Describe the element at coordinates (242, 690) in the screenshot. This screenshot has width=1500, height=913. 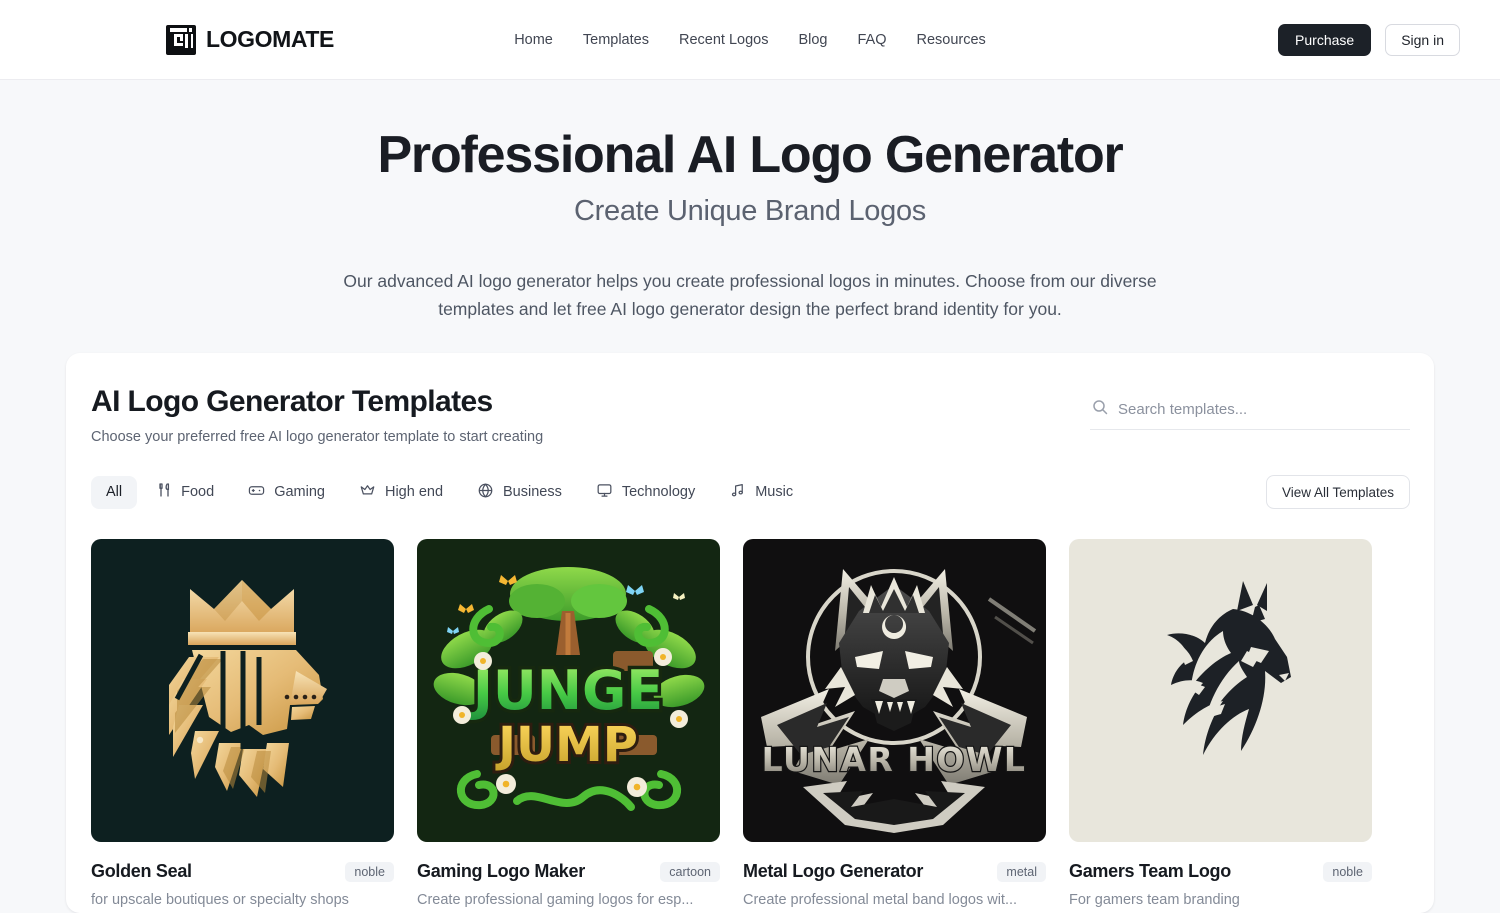
I see `template-thumbnail-golden-seal` at that location.